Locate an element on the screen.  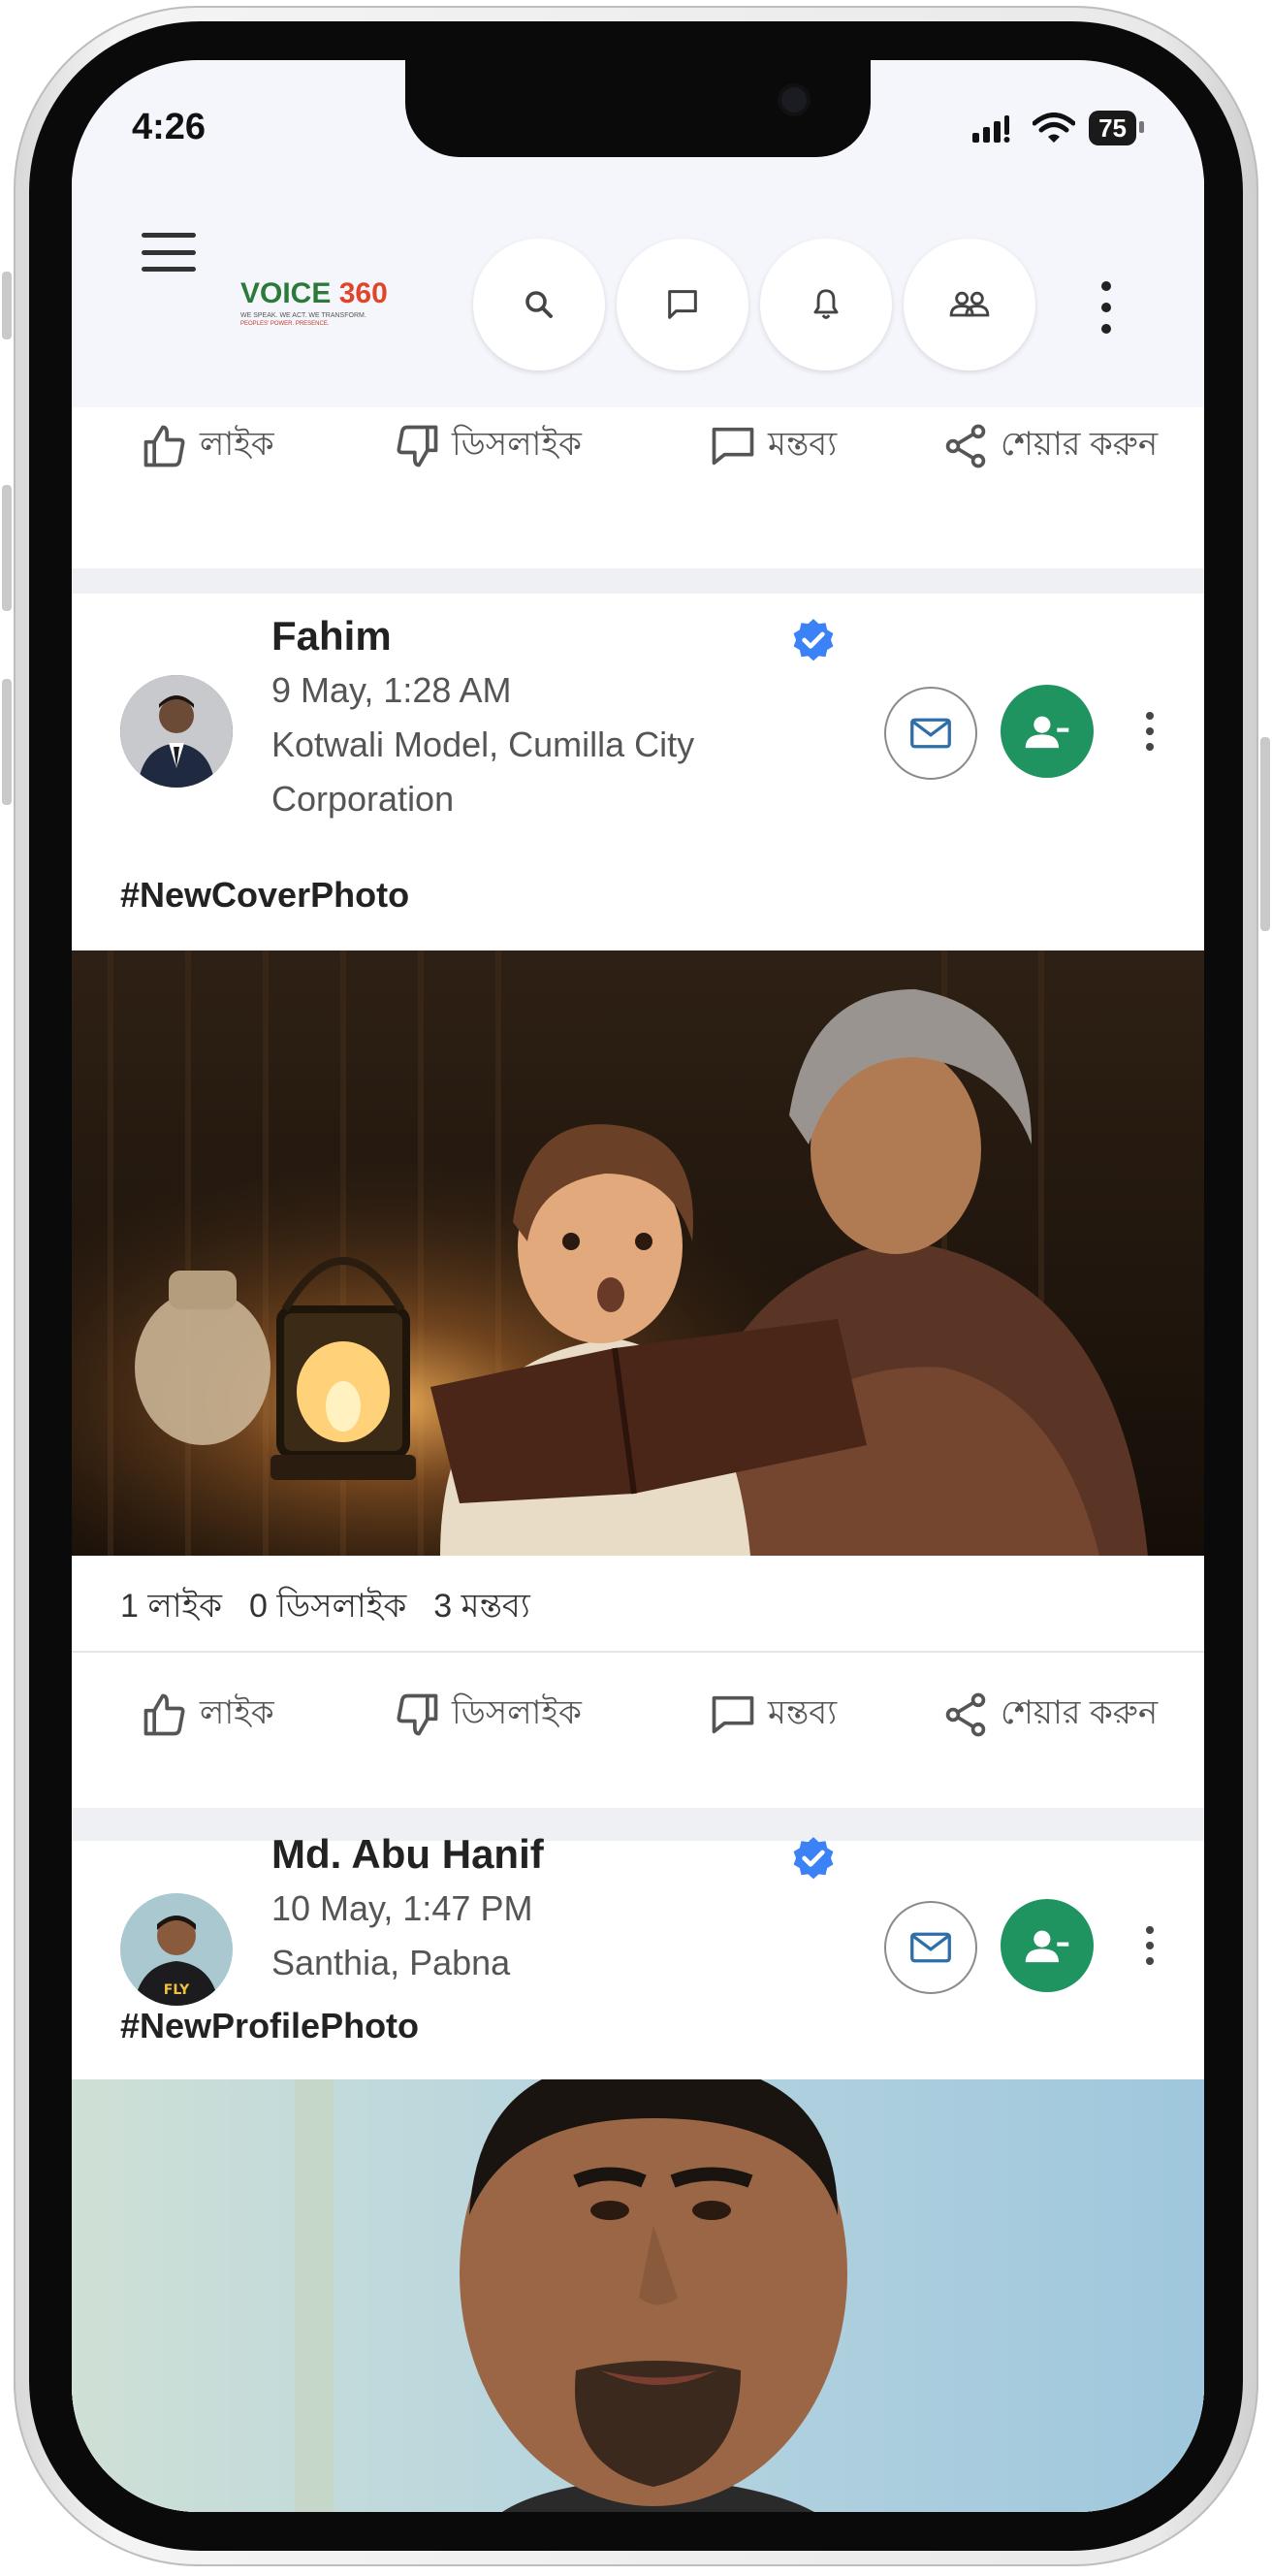
post-counts: 1 লাইক 0 ডিসলাইক 3 মন্তব্য is located at coordinates (338, 1608).